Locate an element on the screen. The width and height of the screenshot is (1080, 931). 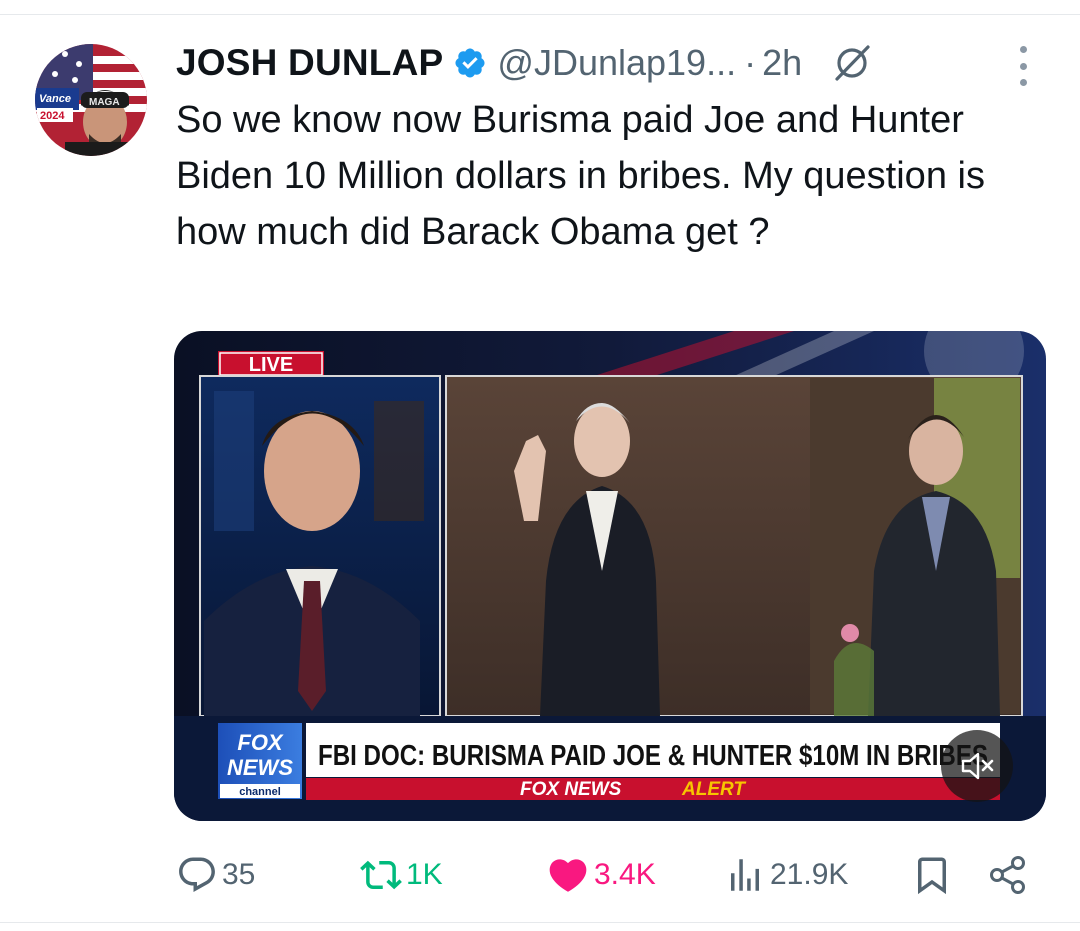
live-label: LIVE is located at coordinates (271, 365).